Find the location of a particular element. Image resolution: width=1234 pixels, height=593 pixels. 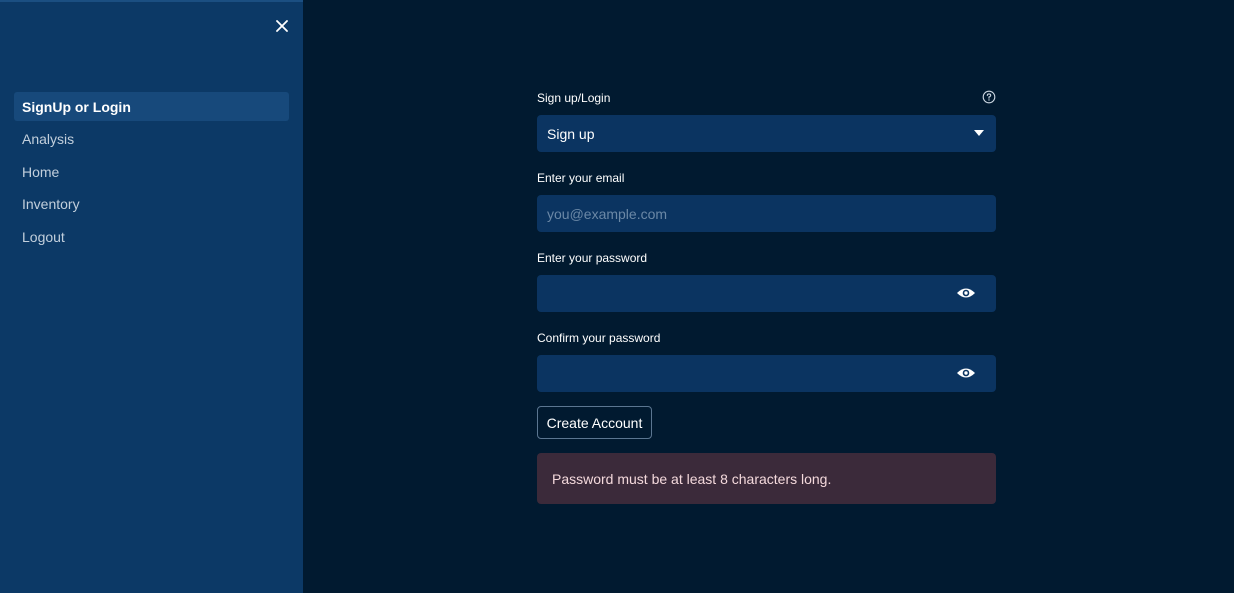

confirm-password-field-container is located at coordinates (766, 373).